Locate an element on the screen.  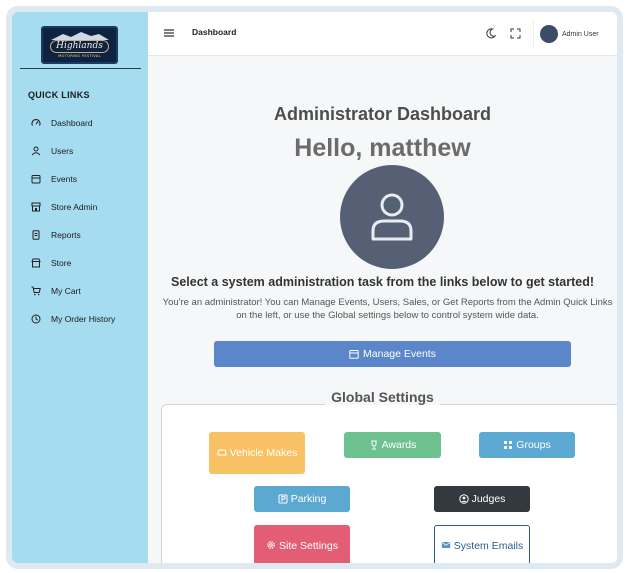
global-settings-title-text: Global Settings is located at coordinates (382, 397).